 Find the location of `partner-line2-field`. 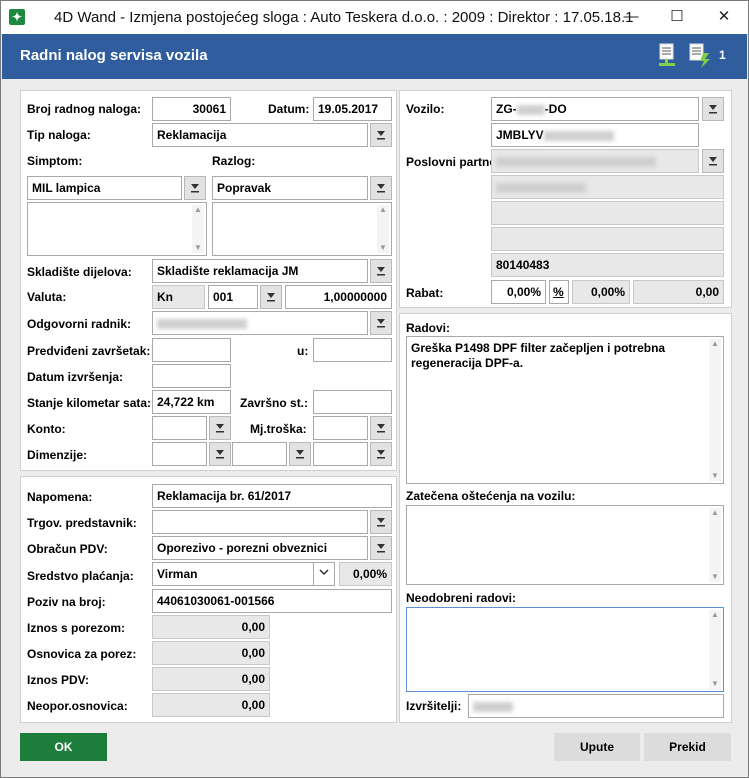

partner-line2-field is located at coordinates (607, 213).